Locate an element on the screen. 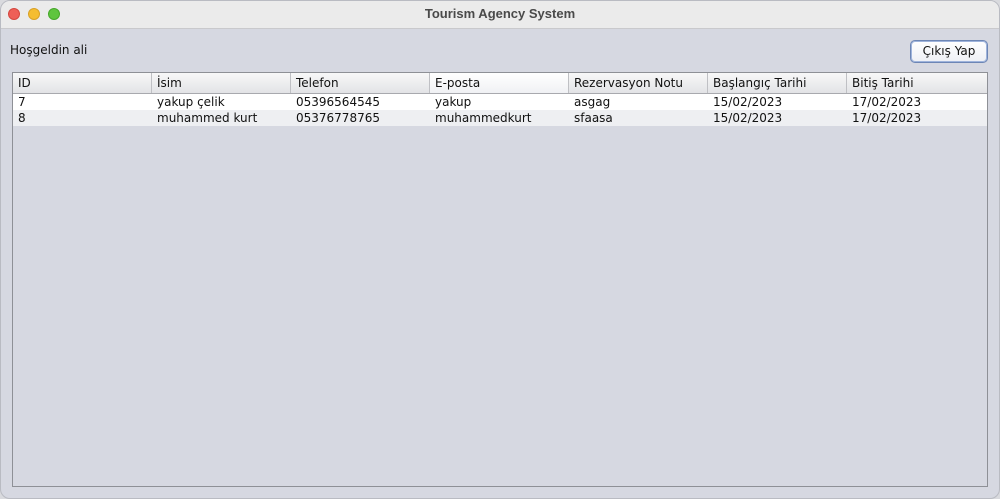  cell-reservation-note: asgag is located at coordinates (638, 102).